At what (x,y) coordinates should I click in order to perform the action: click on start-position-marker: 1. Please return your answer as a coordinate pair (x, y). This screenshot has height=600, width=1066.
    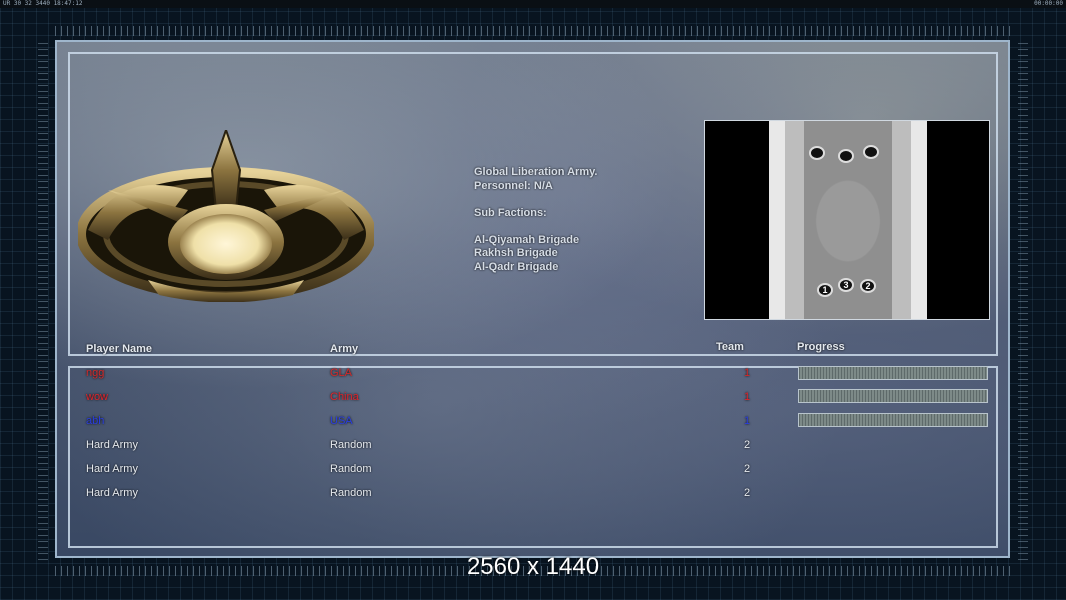
    Looking at the image, I should click on (825, 290).